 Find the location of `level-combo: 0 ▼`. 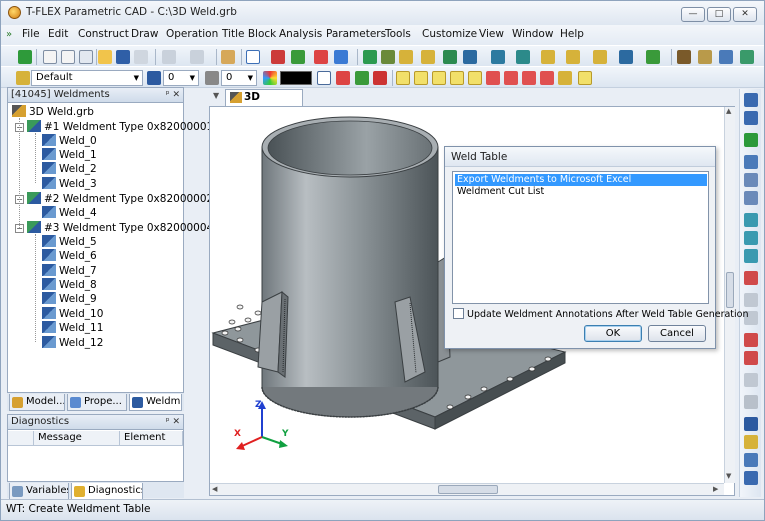

level-combo: 0 ▼ is located at coordinates (181, 78).